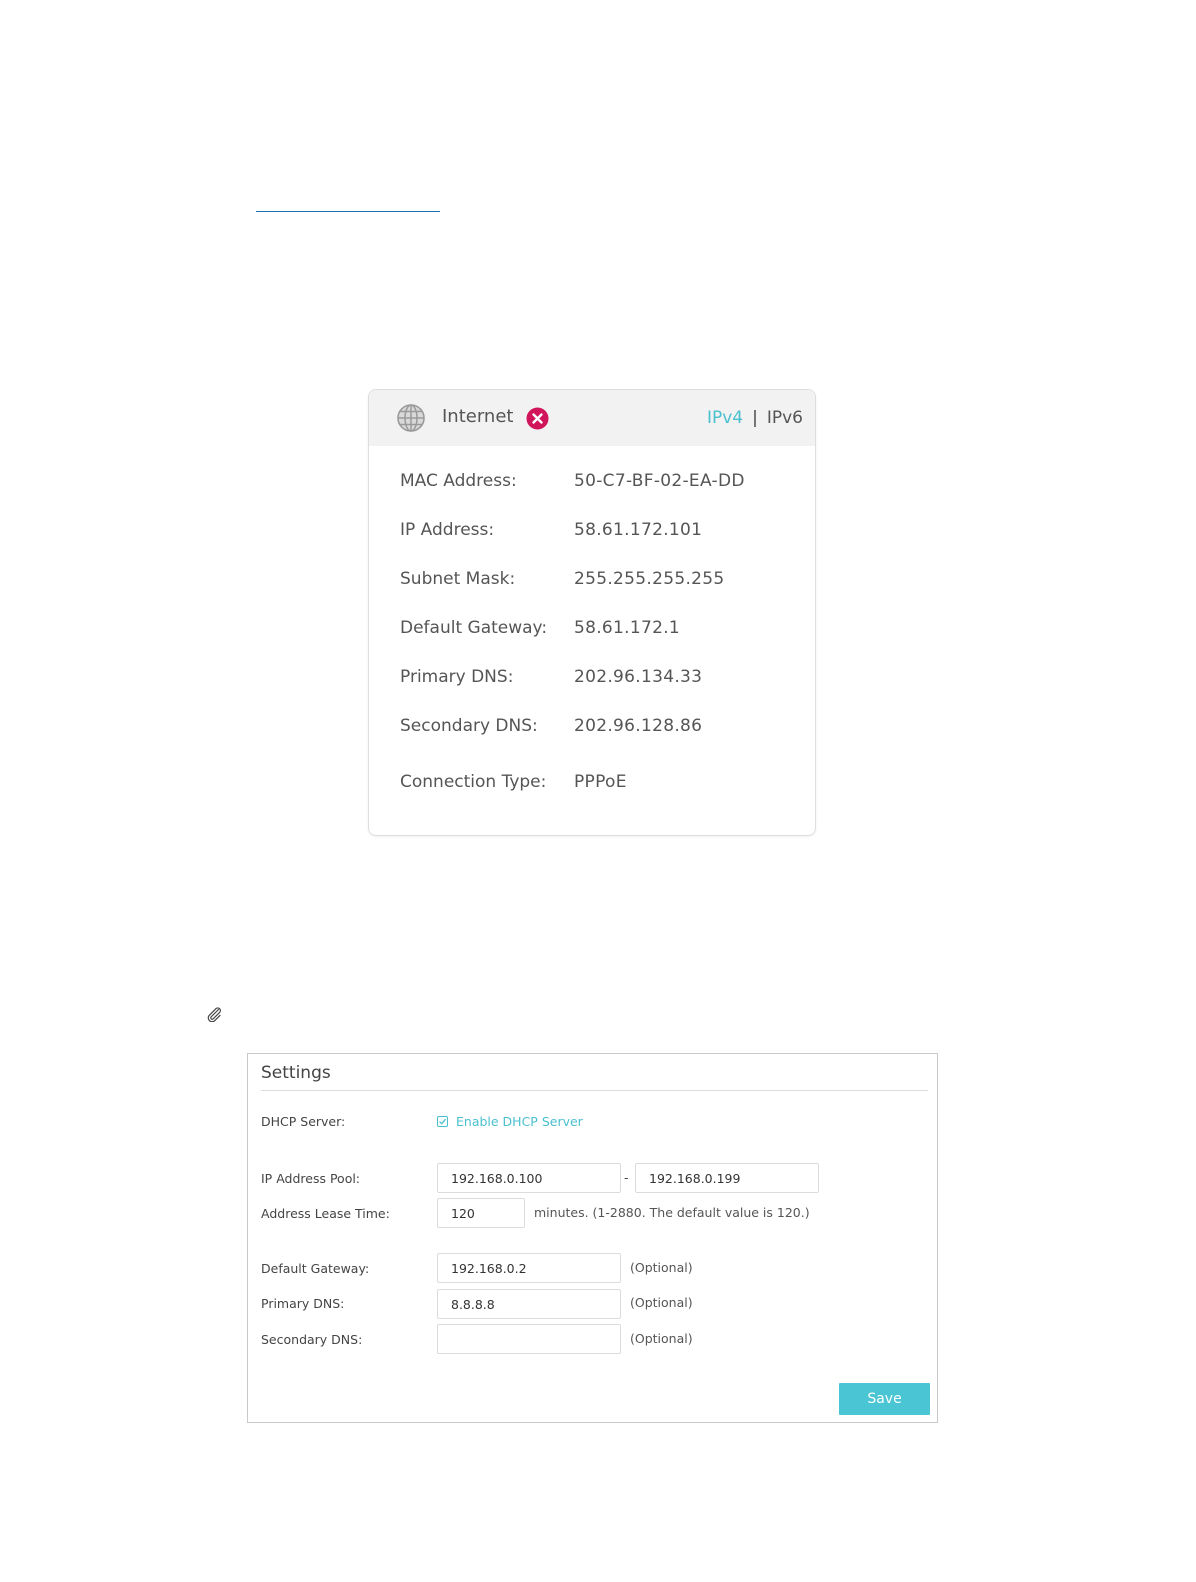 The width and height of the screenshot is (1196, 1582). What do you see at coordinates (474, 628) in the screenshot?
I see `info-label: Default Gateway:` at bounding box center [474, 628].